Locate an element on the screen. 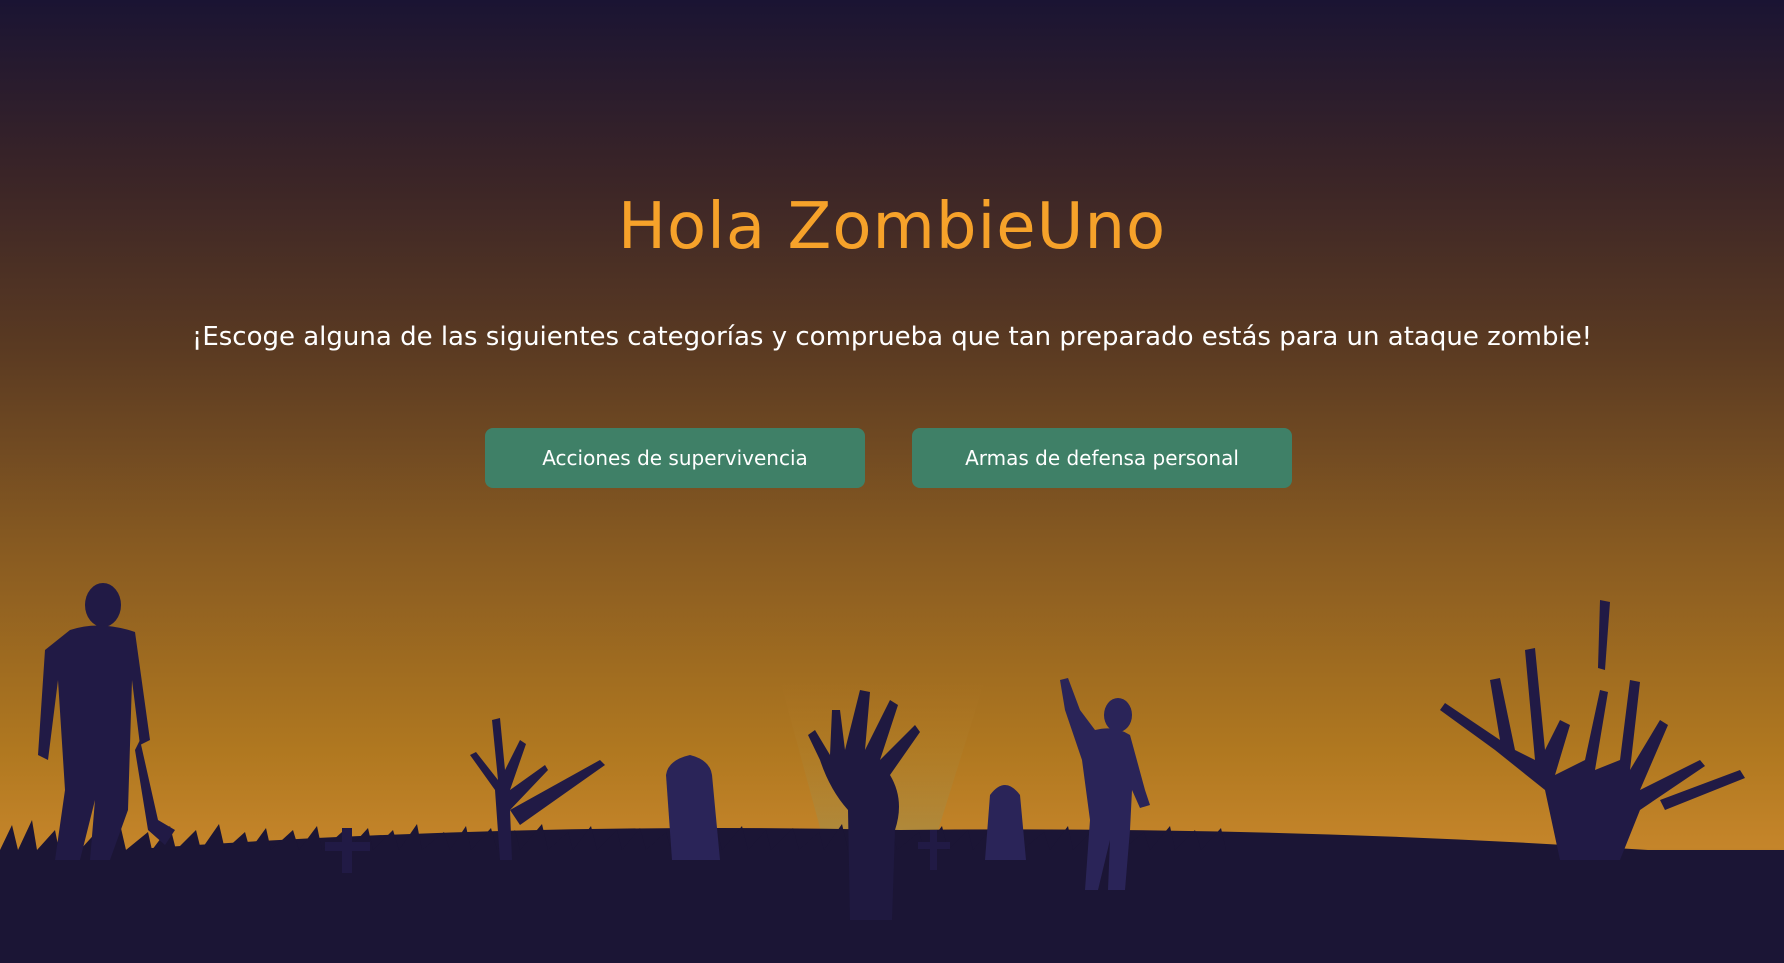 Image resolution: width=1784 pixels, height=963 pixels. zombie-left-icon is located at coordinates (106, 721).